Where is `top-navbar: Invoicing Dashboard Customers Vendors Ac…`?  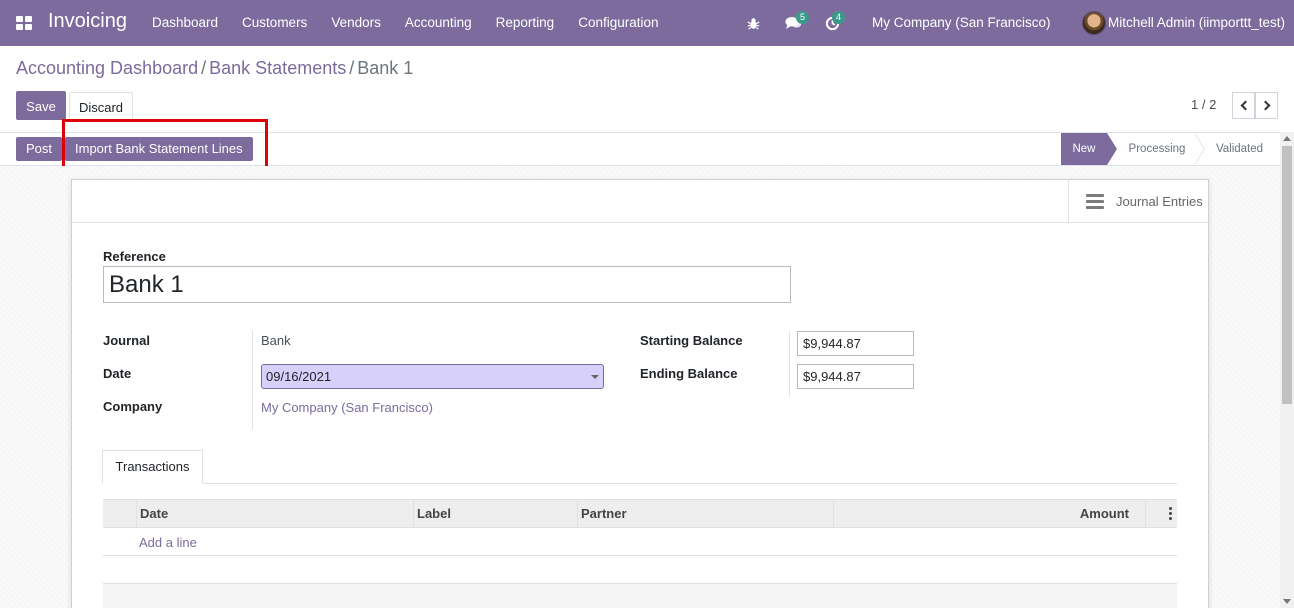 top-navbar: Invoicing Dashboard Customers Vendors Ac… is located at coordinates (647, 23).